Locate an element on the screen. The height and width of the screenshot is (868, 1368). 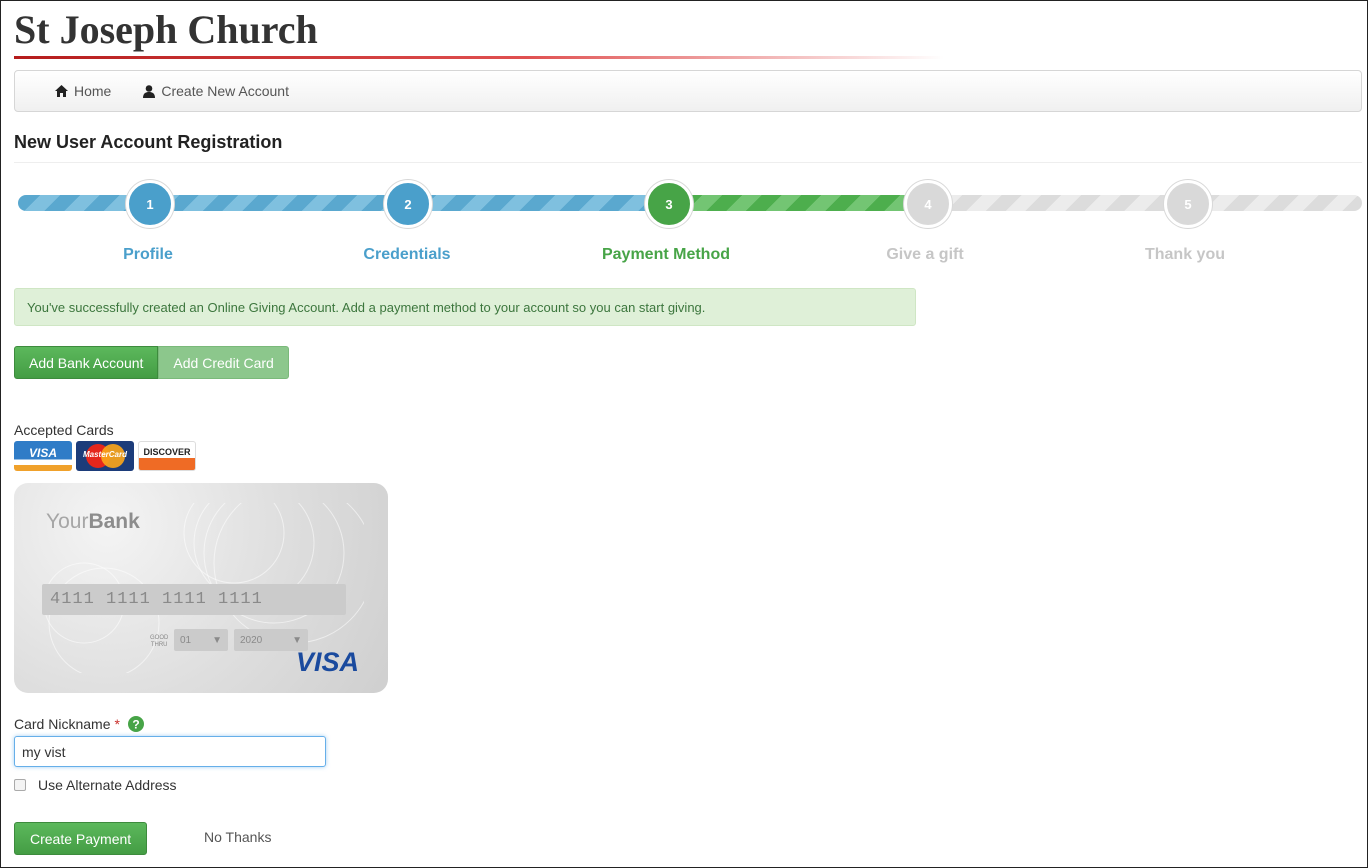
required-marker: * is located at coordinates (117, 724).